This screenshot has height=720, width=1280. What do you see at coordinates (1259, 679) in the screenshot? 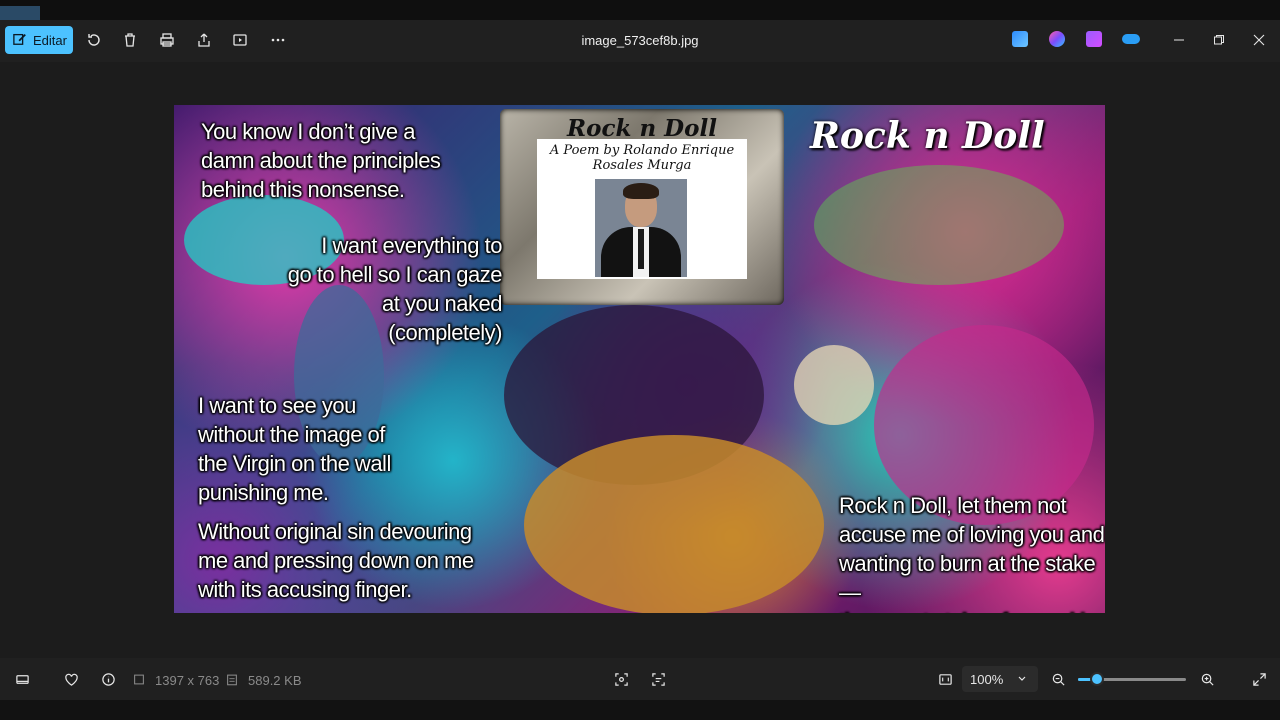
I see `fullscreen-icon` at bounding box center [1259, 679].